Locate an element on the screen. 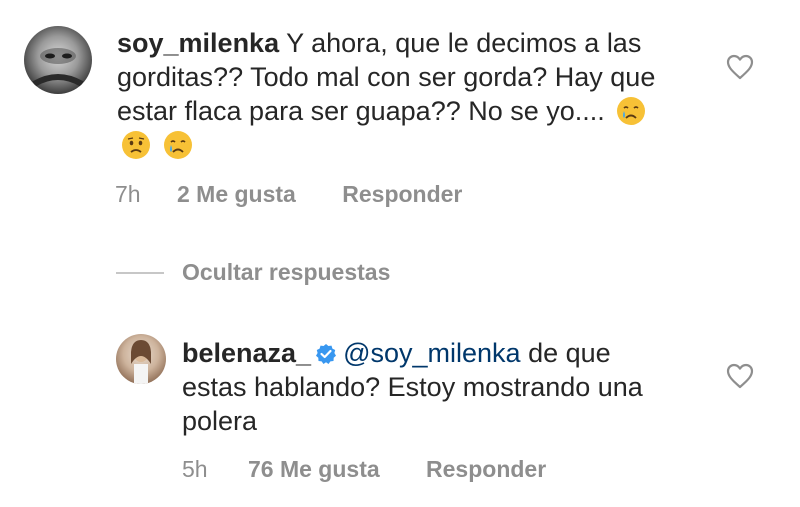 This screenshot has width=800, height=507. avatar-belenaza is located at coordinates (141, 359).